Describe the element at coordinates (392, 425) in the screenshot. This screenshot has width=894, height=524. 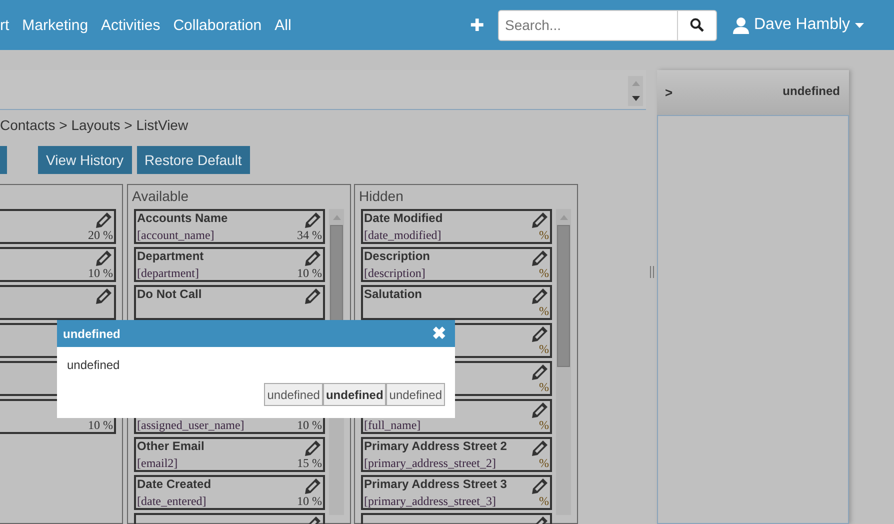
I see `field-key: [full_name]` at that location.